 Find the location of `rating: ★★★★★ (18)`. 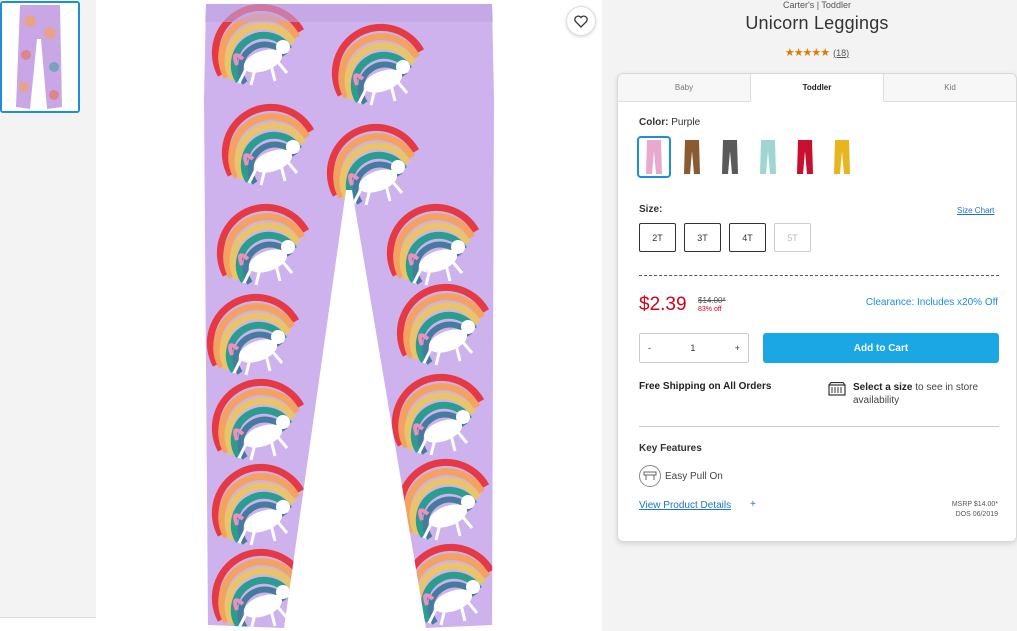

rating: ★★★★★ (18) is located at coordinates (817, 52).